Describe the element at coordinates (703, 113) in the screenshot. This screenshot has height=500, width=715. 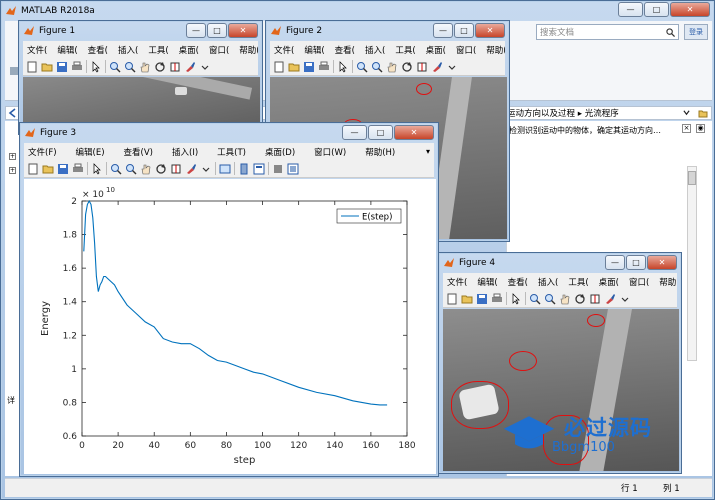
I see `browse-folder-icon` at that location.